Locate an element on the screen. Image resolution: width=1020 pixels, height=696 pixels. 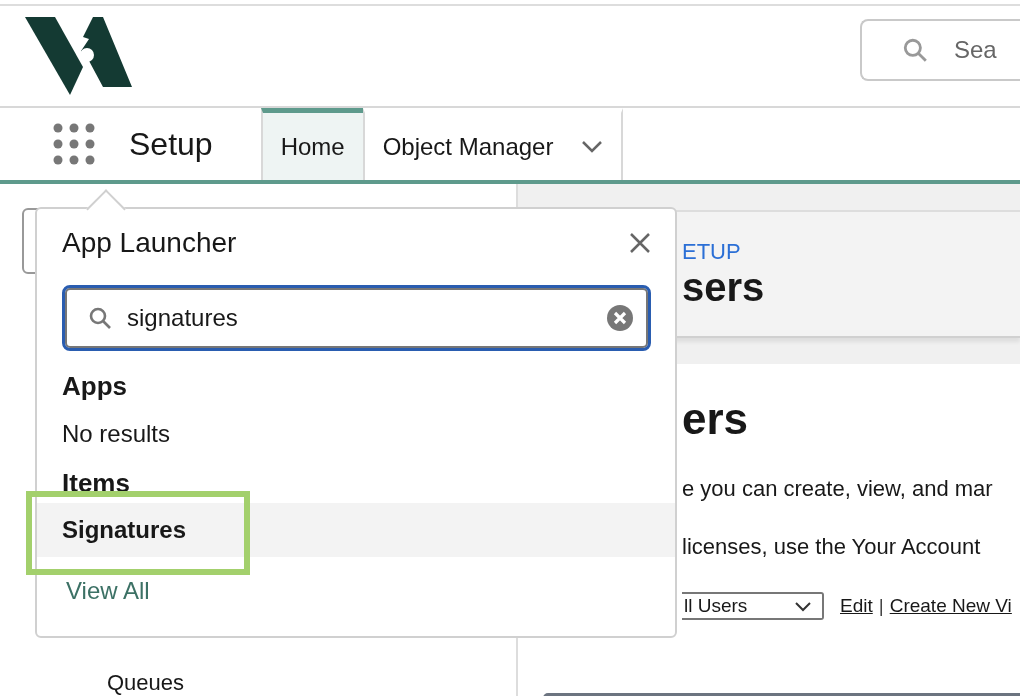
description-text: licenses, use the Your Account is located at coordinates (832, 547).